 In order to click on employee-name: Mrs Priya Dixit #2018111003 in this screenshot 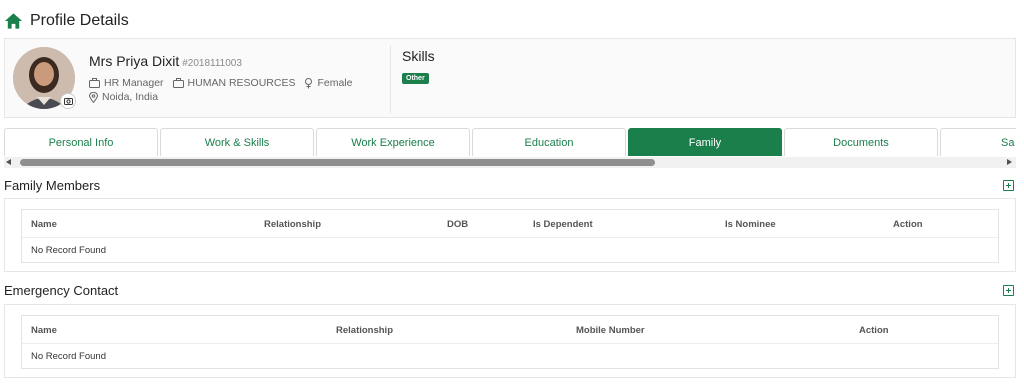, I will do `click(165, 61)`.